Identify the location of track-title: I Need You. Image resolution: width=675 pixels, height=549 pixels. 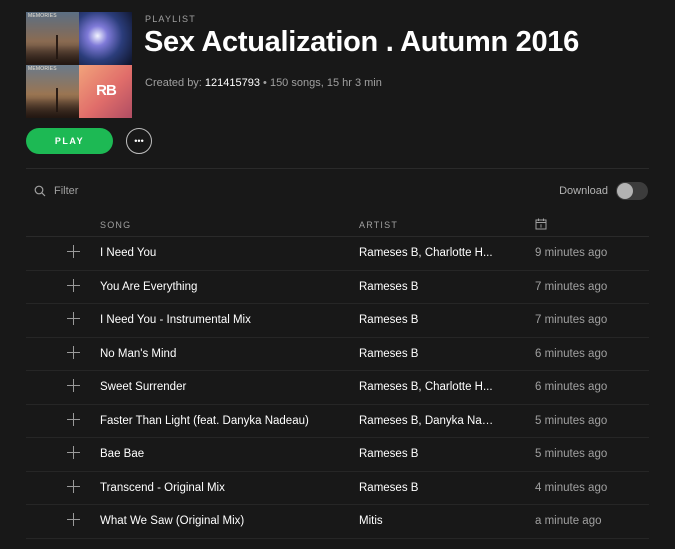
(128, 253).